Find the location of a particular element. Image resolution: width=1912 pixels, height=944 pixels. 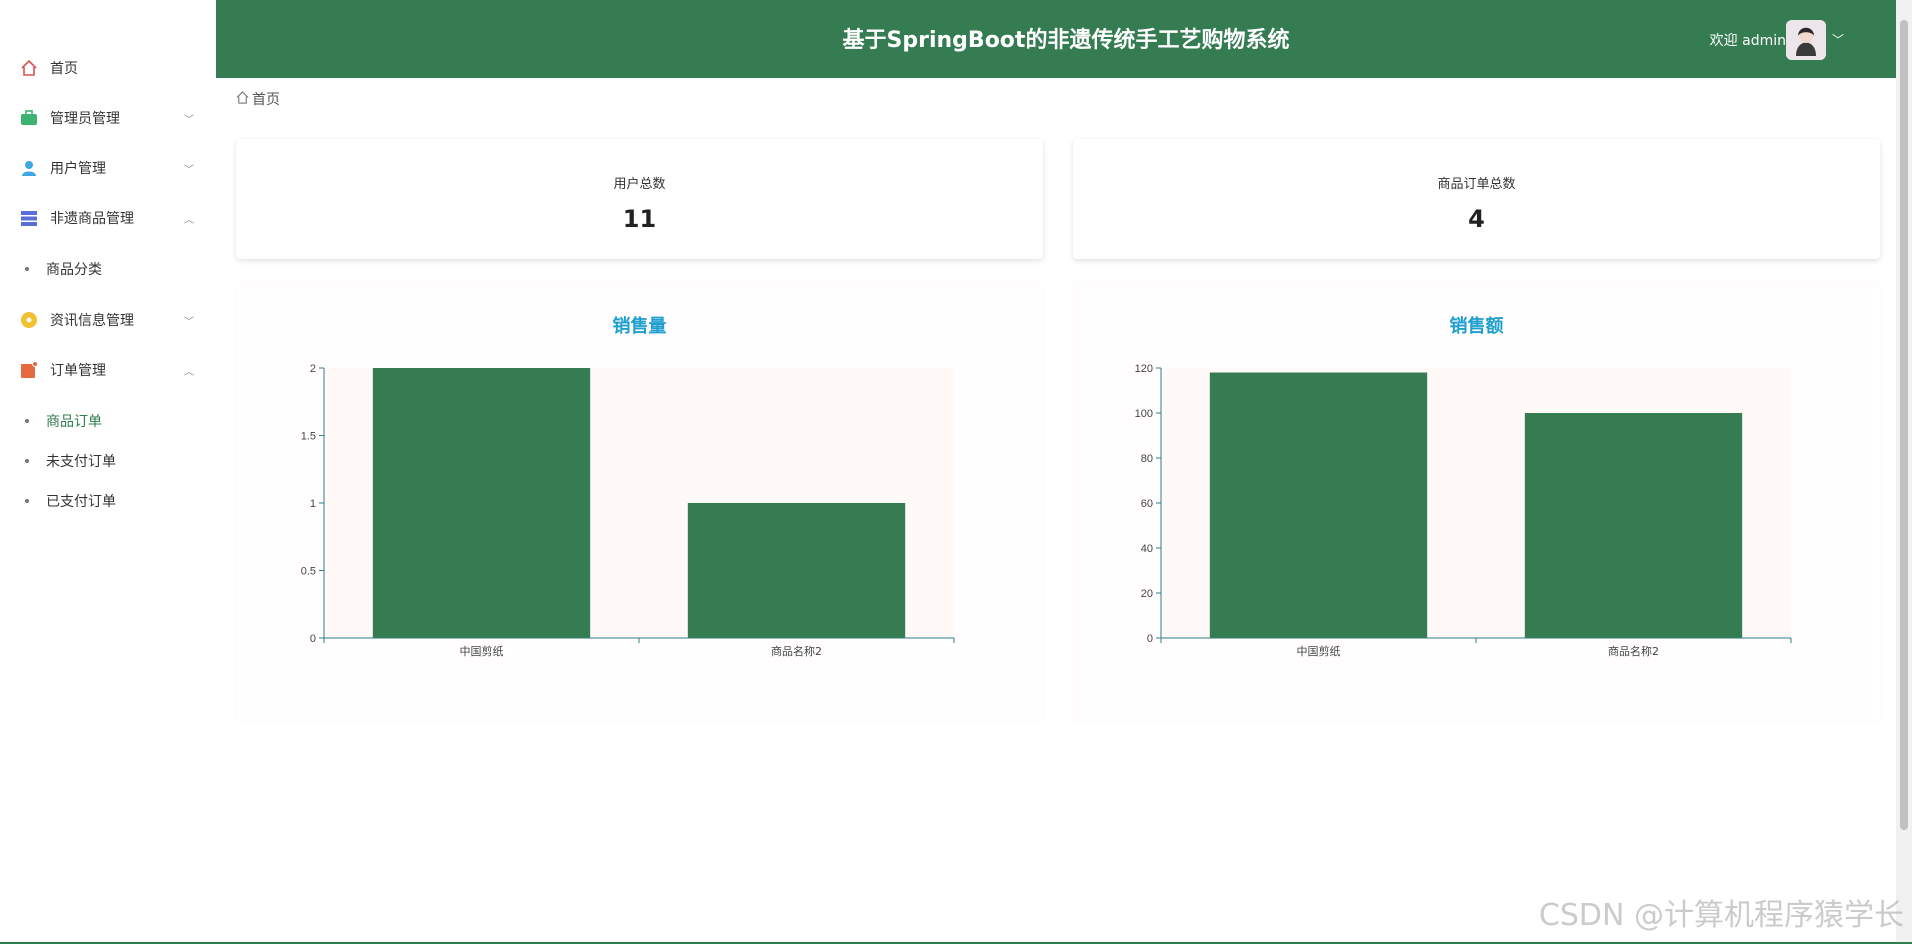

scrollbar-thumb is located at coordinates (1904, 425).